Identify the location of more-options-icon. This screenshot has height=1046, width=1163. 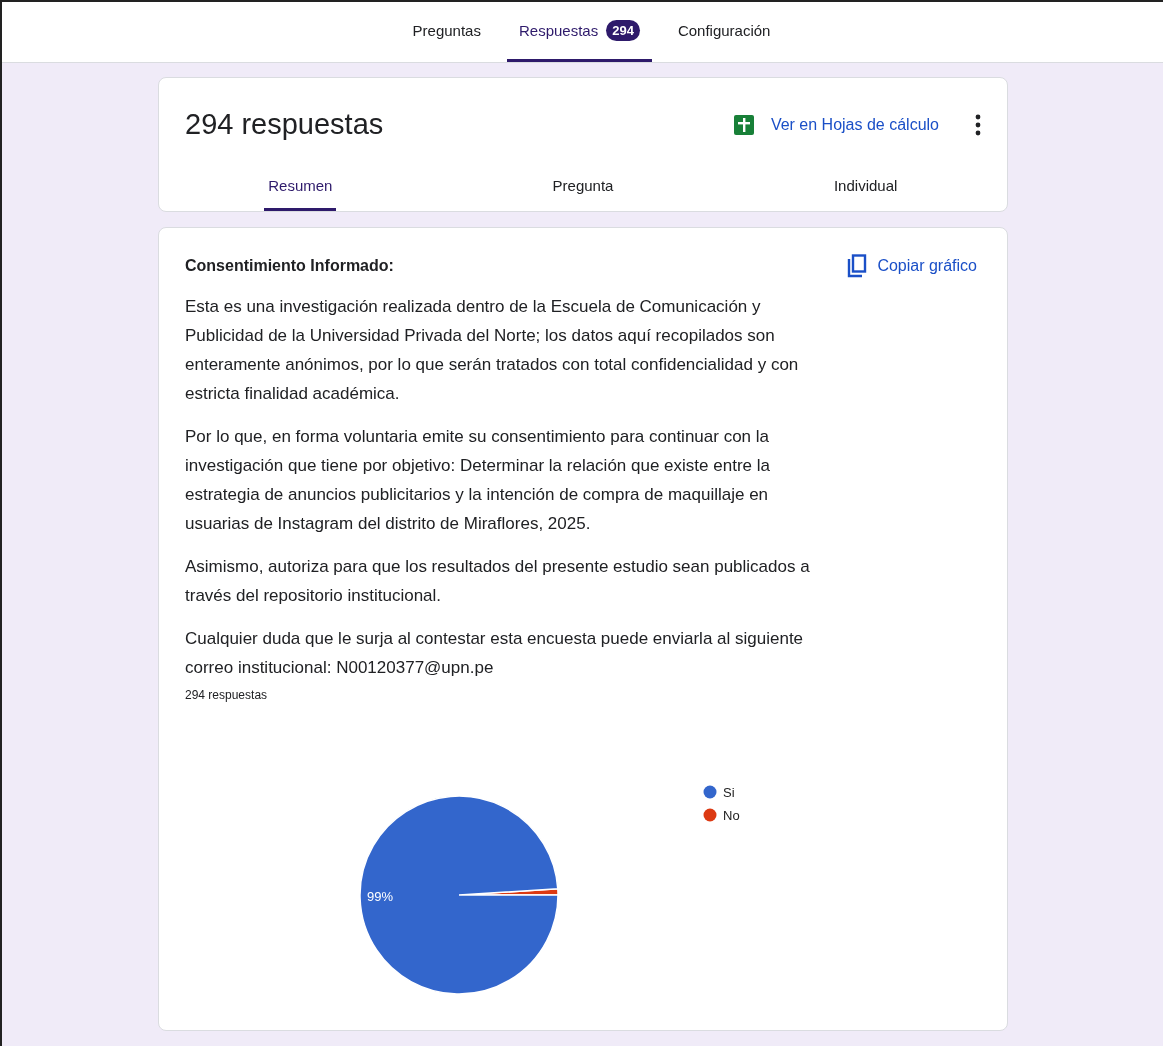
(978, 124).